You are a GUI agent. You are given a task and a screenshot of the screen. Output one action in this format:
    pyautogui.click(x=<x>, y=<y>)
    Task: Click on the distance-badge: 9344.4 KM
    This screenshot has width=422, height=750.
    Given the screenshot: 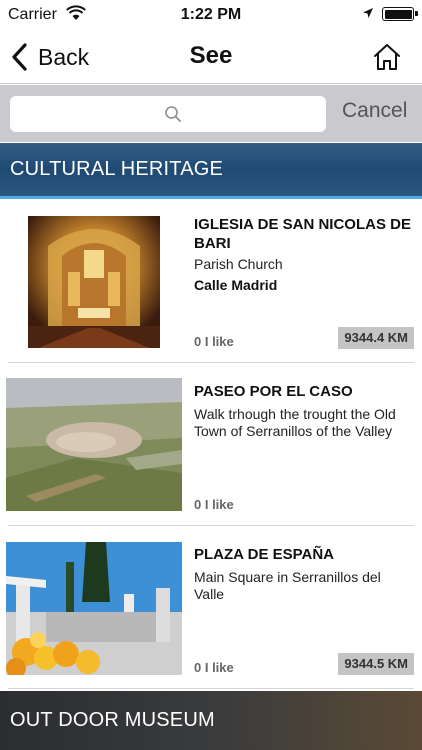 What is the action you would take?
    pyautogui.click(x=376, y=338)
    